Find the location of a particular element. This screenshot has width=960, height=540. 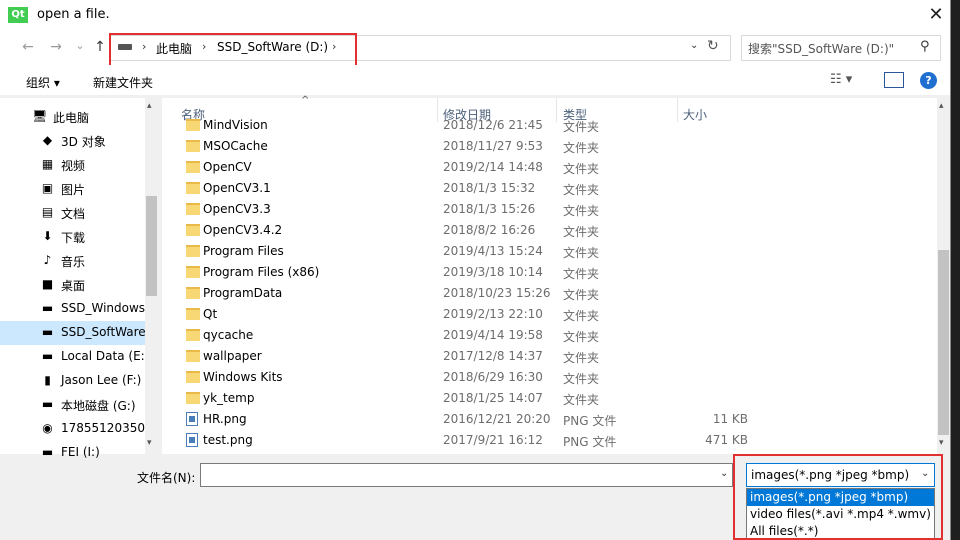

file-row: Qt 2019/2/13 22:10 文件夹 is located at coordinates (468, 314).